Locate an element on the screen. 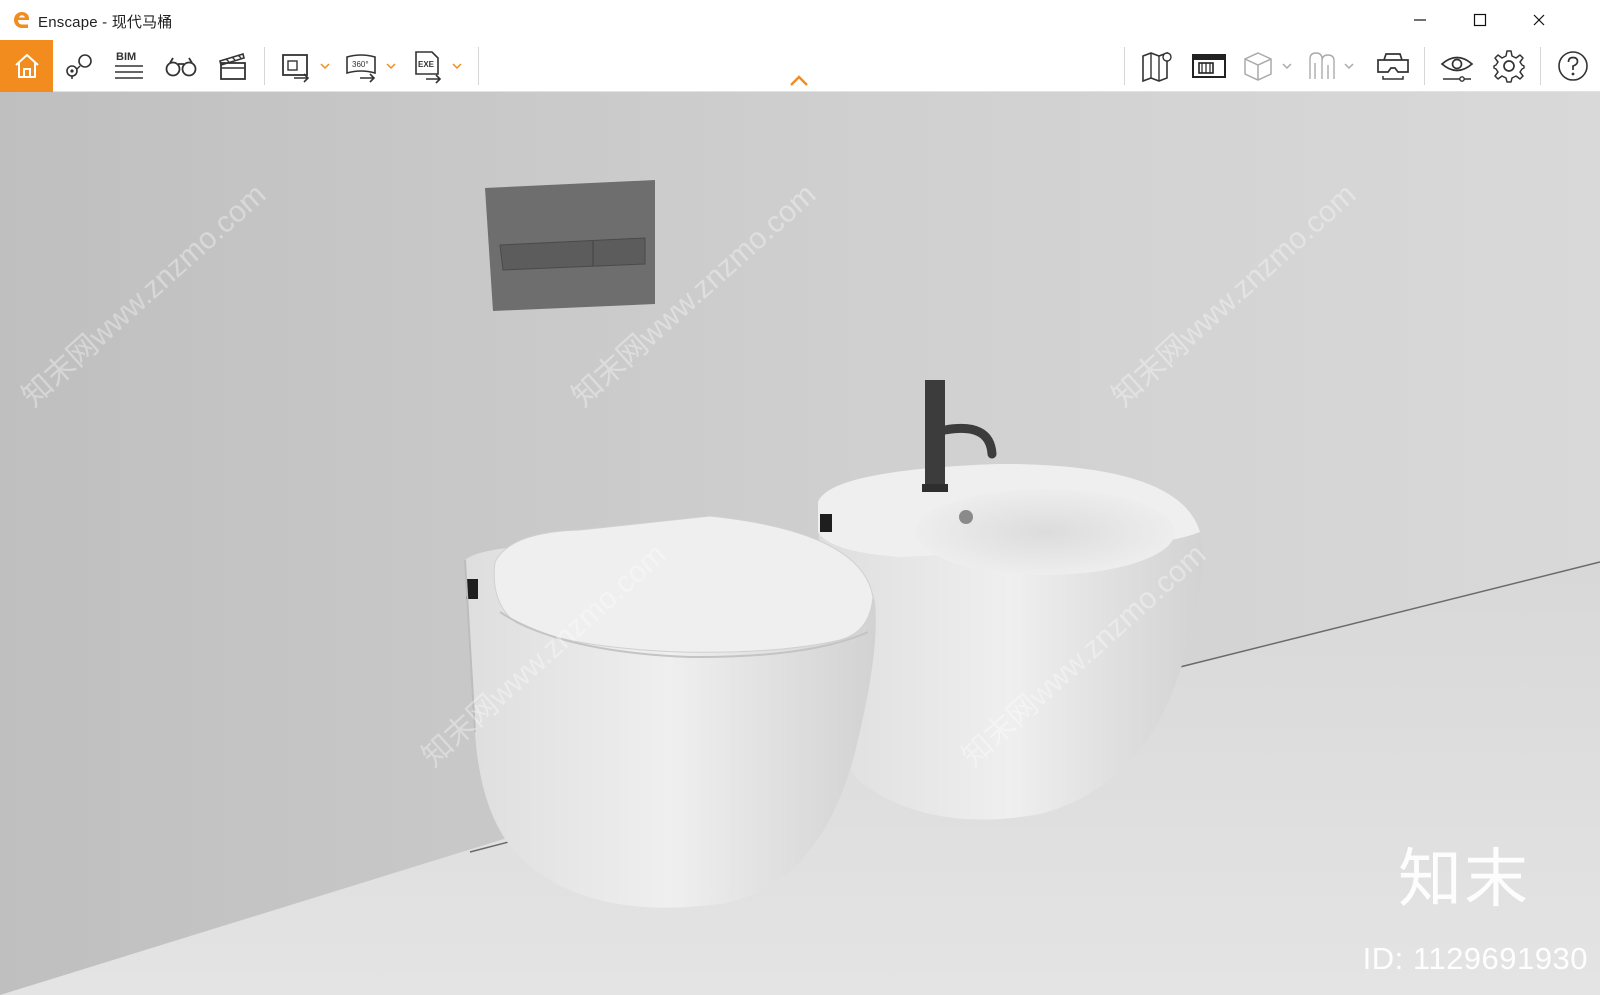  export-screenshot-button is located at coordinates (296, 66).